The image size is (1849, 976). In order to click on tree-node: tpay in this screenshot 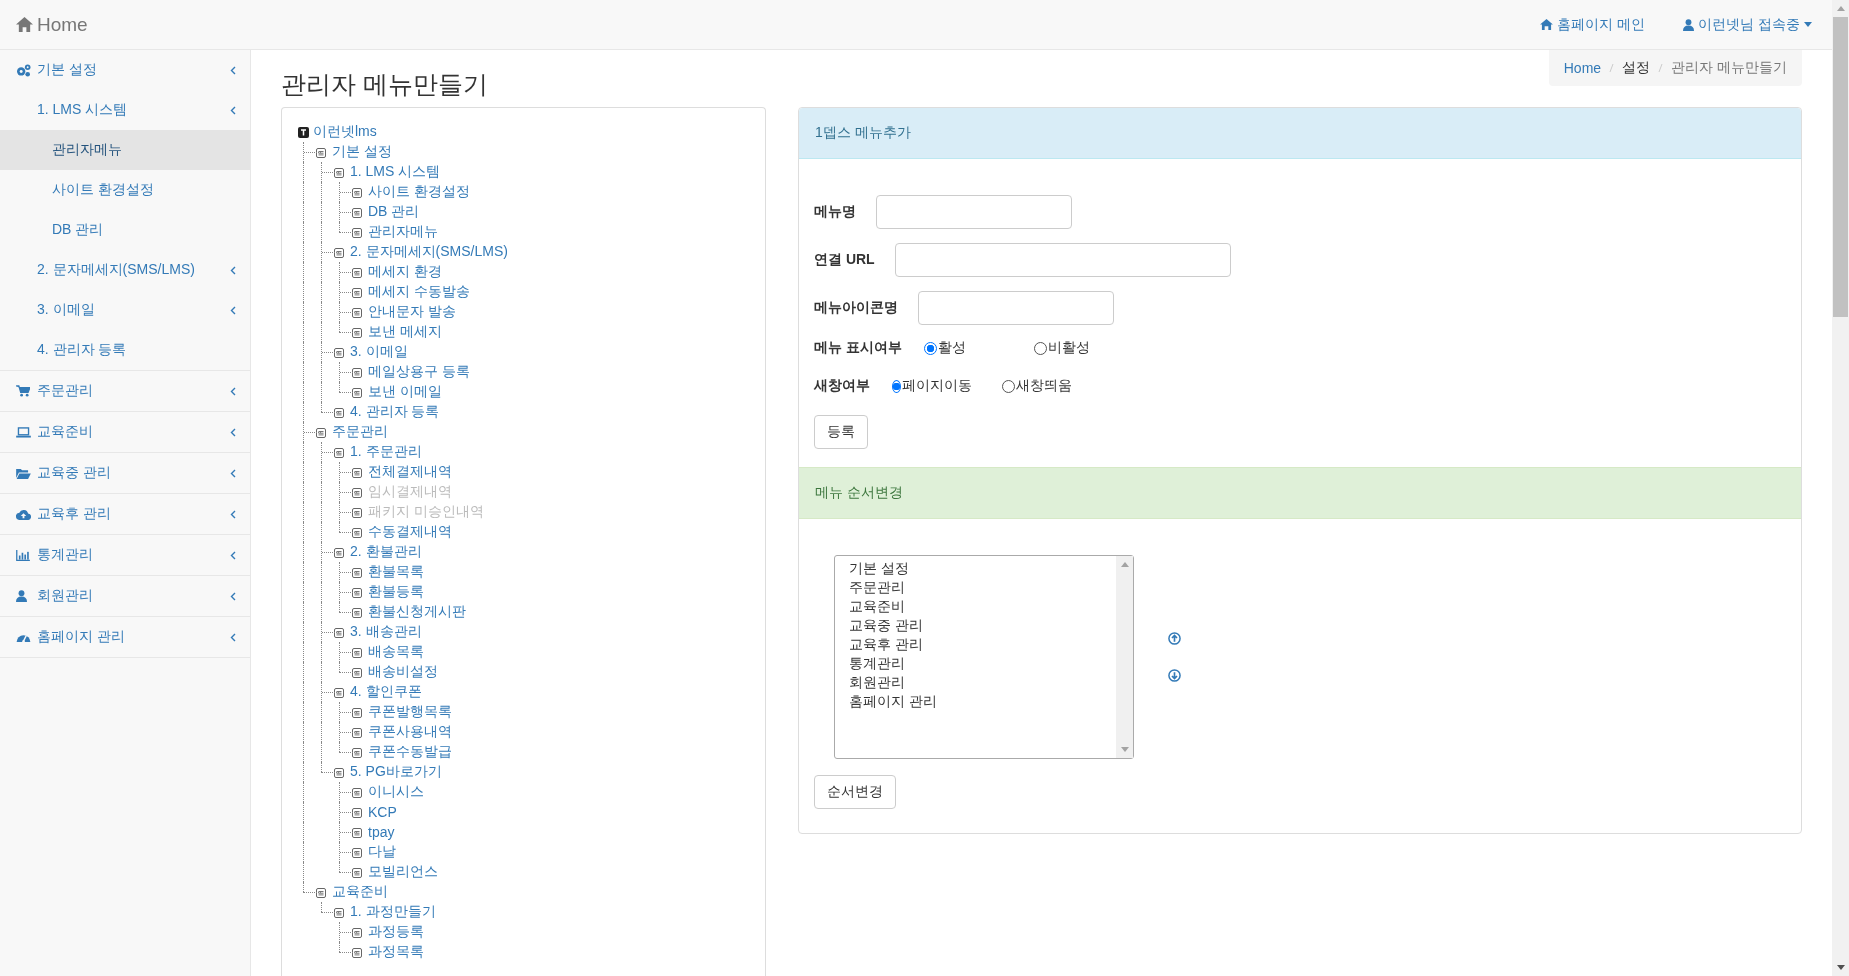, I will do `click(381, 832)`.